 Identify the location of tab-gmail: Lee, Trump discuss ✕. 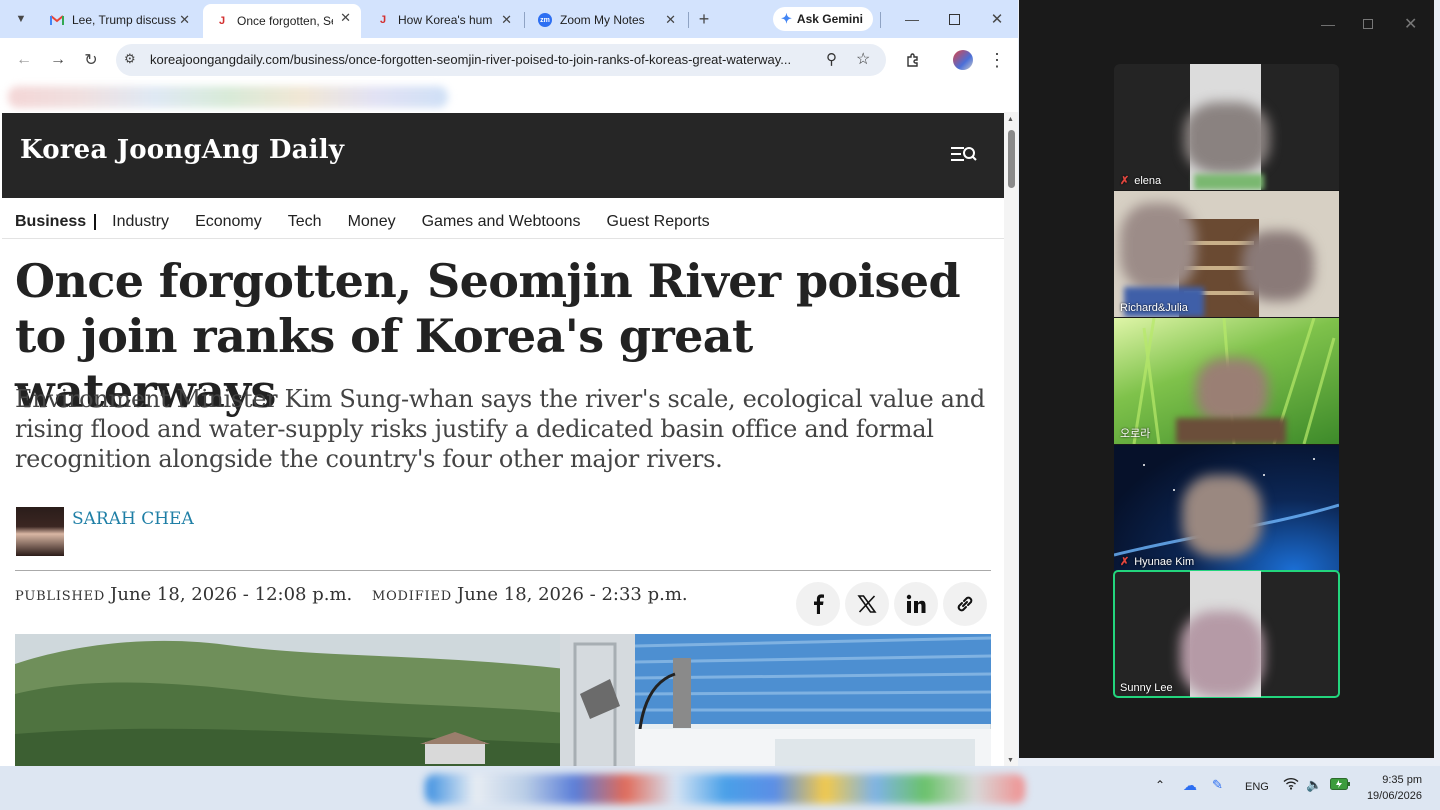
(119, 20).